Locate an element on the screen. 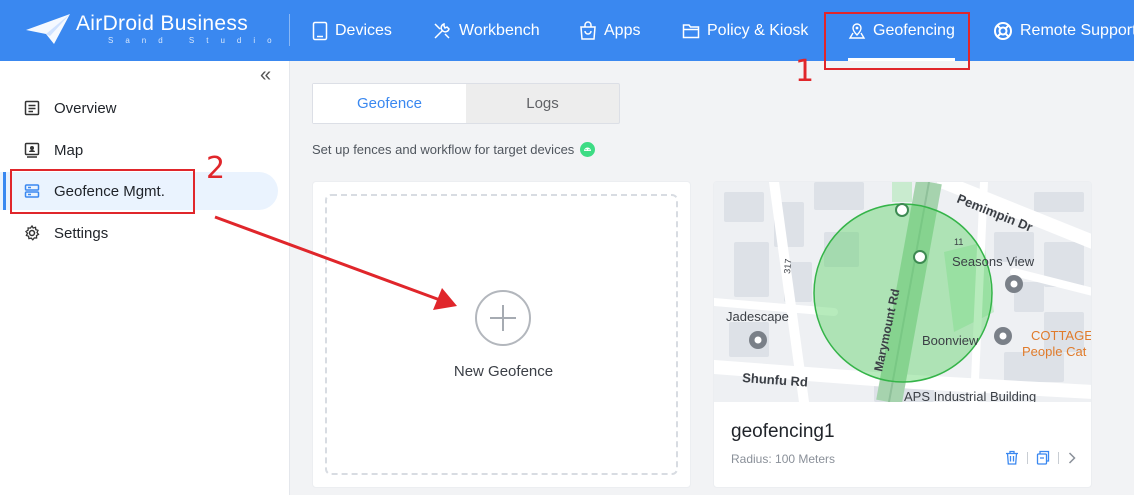 This screenshot has width=1134, height=495. brand-subtitle: Sand Studio is located at coordinates (196, 40).